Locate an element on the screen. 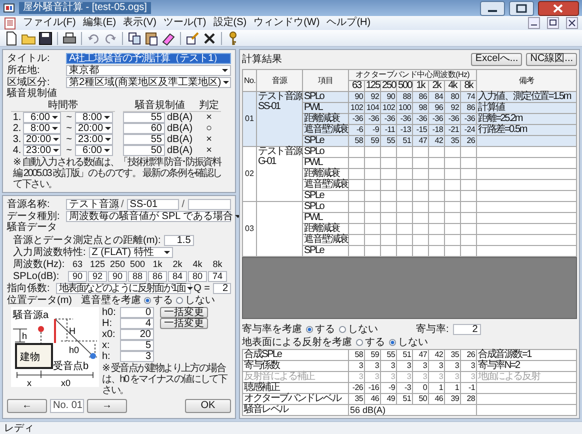  record-number-field: No. 01 is located at coordinates (67, 405).